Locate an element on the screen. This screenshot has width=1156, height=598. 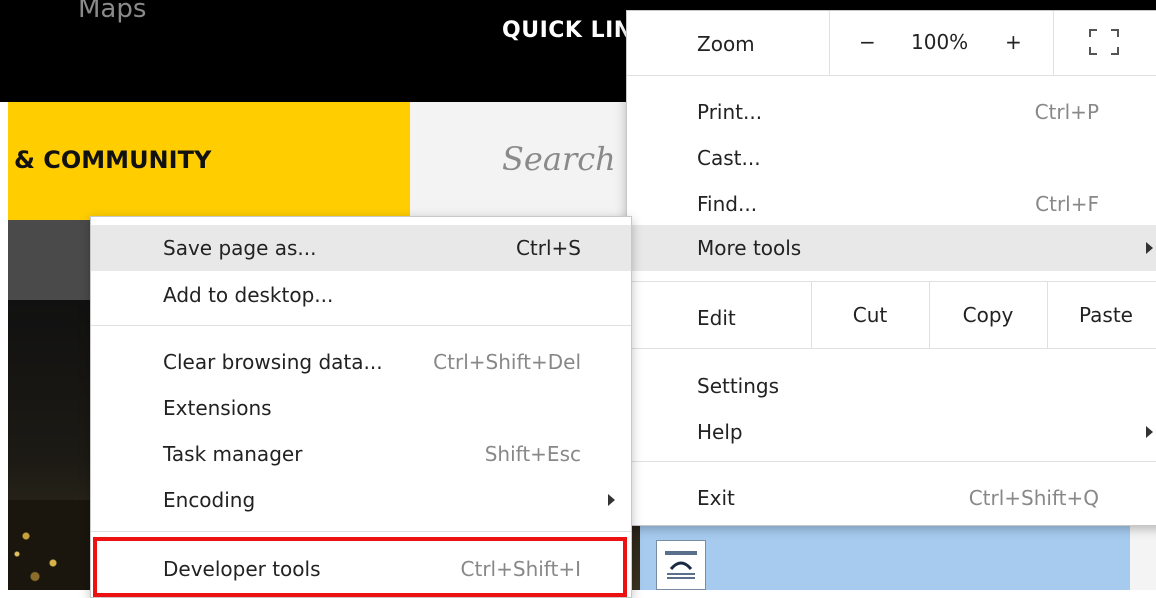
save-page-shortcut: Ctrl+S is located at coordinates (548, 248).